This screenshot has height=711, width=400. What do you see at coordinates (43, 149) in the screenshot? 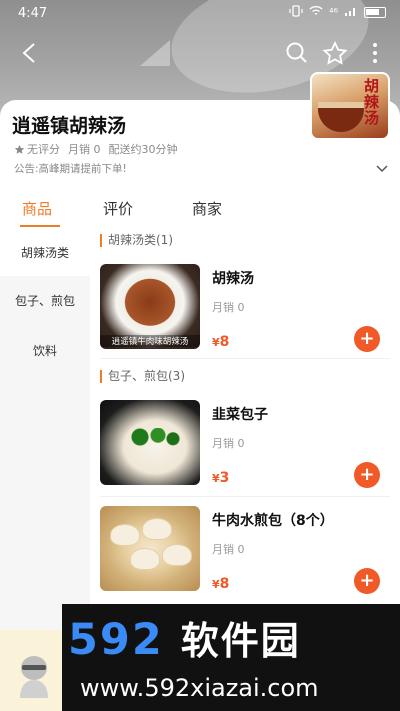
I see `rating-text: 无评分` at bounding box center [43, 149].